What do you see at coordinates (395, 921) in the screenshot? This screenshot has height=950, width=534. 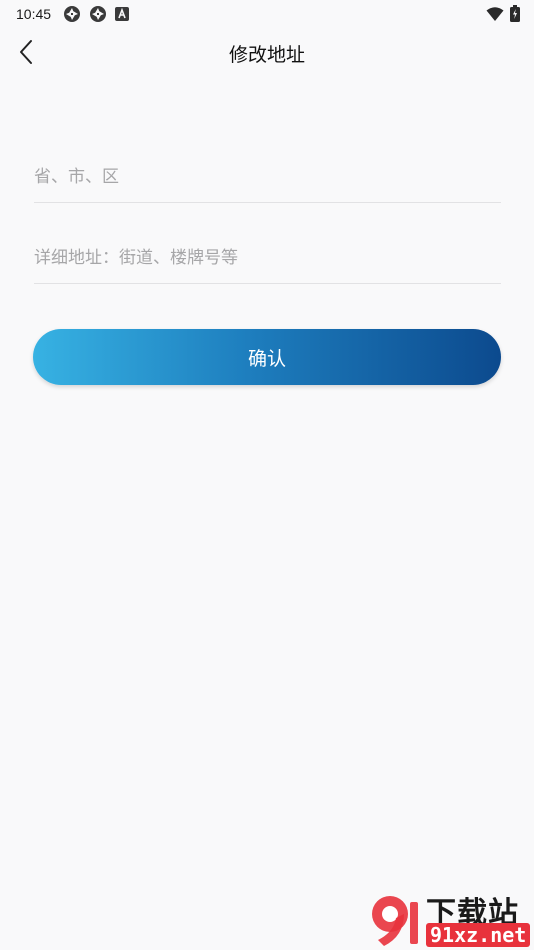 I see `watermark-logo` at bounding box center [395, 921].